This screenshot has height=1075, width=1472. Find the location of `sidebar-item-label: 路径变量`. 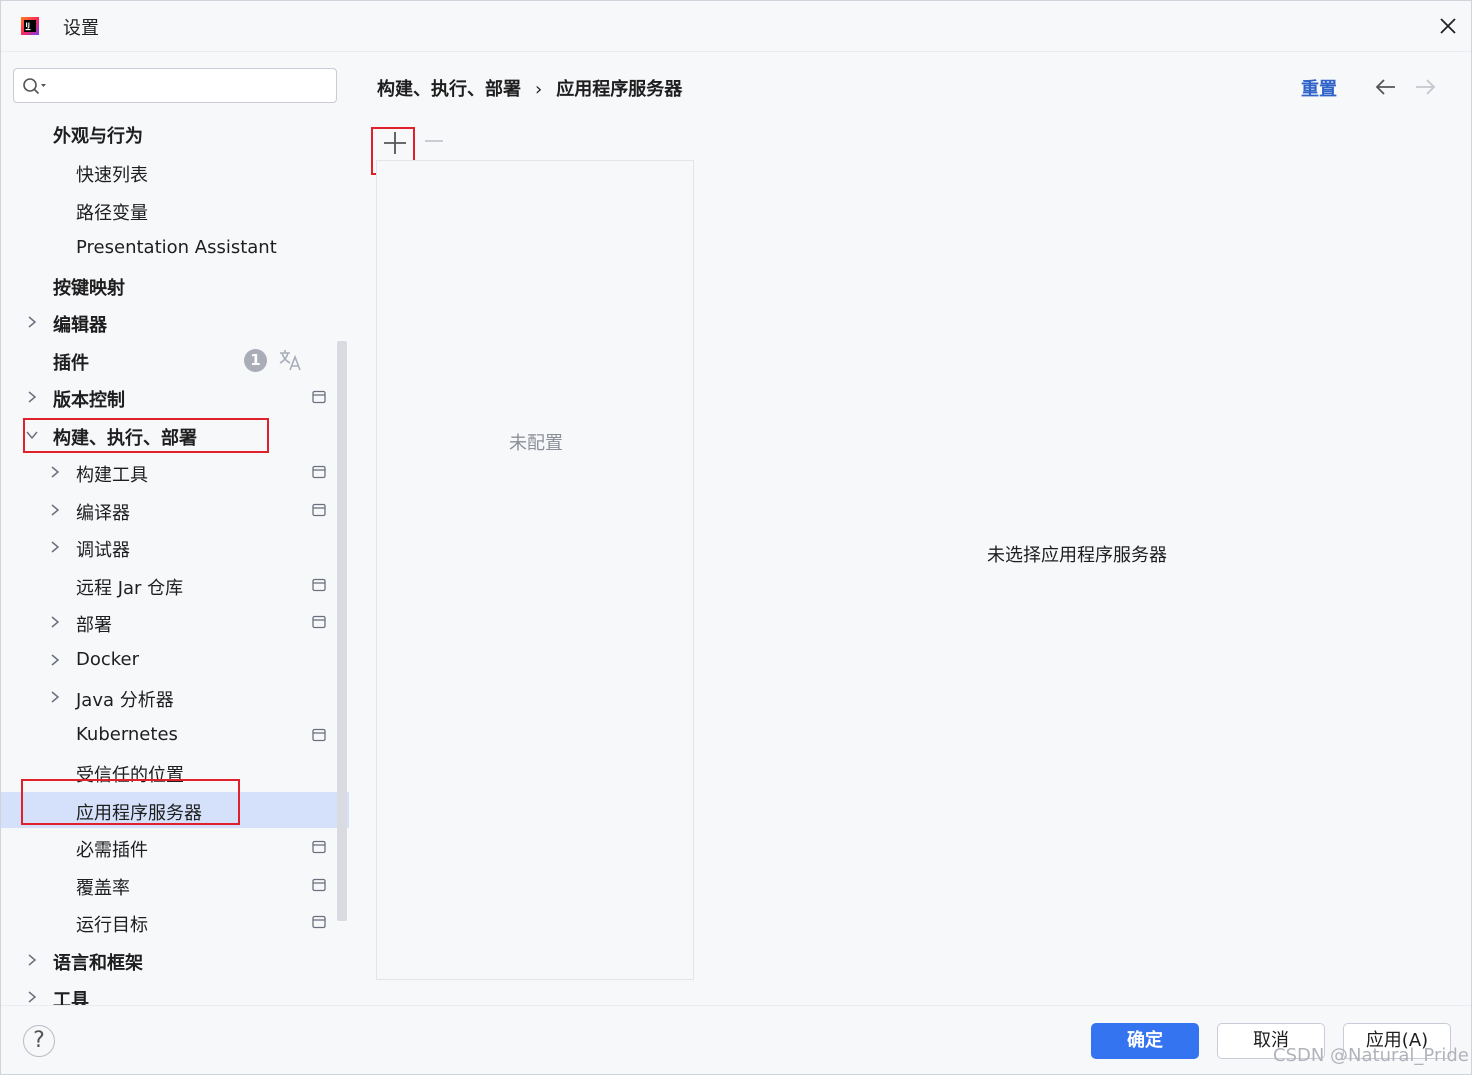

sidebar-item-label: 路径变量 is located at coordinates (112, 213).